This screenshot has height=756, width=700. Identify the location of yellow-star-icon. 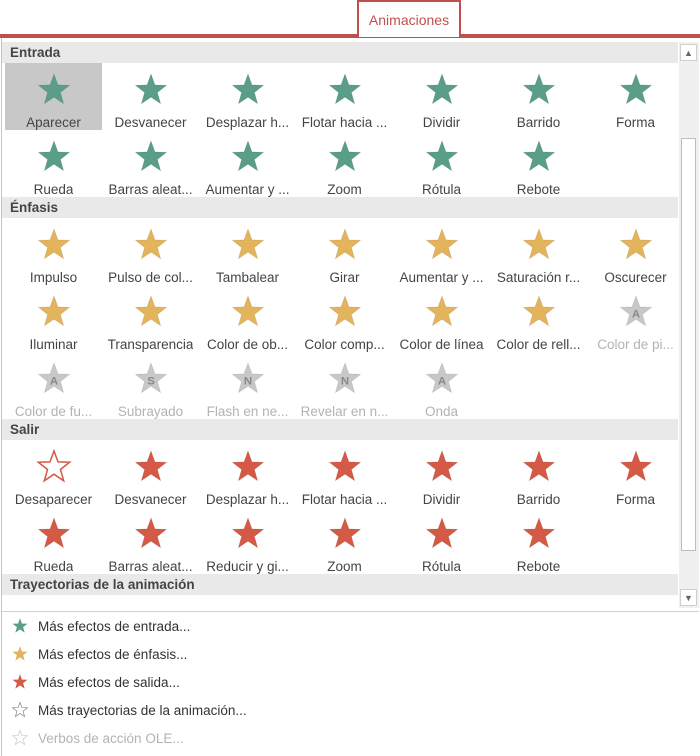
(20, 654).